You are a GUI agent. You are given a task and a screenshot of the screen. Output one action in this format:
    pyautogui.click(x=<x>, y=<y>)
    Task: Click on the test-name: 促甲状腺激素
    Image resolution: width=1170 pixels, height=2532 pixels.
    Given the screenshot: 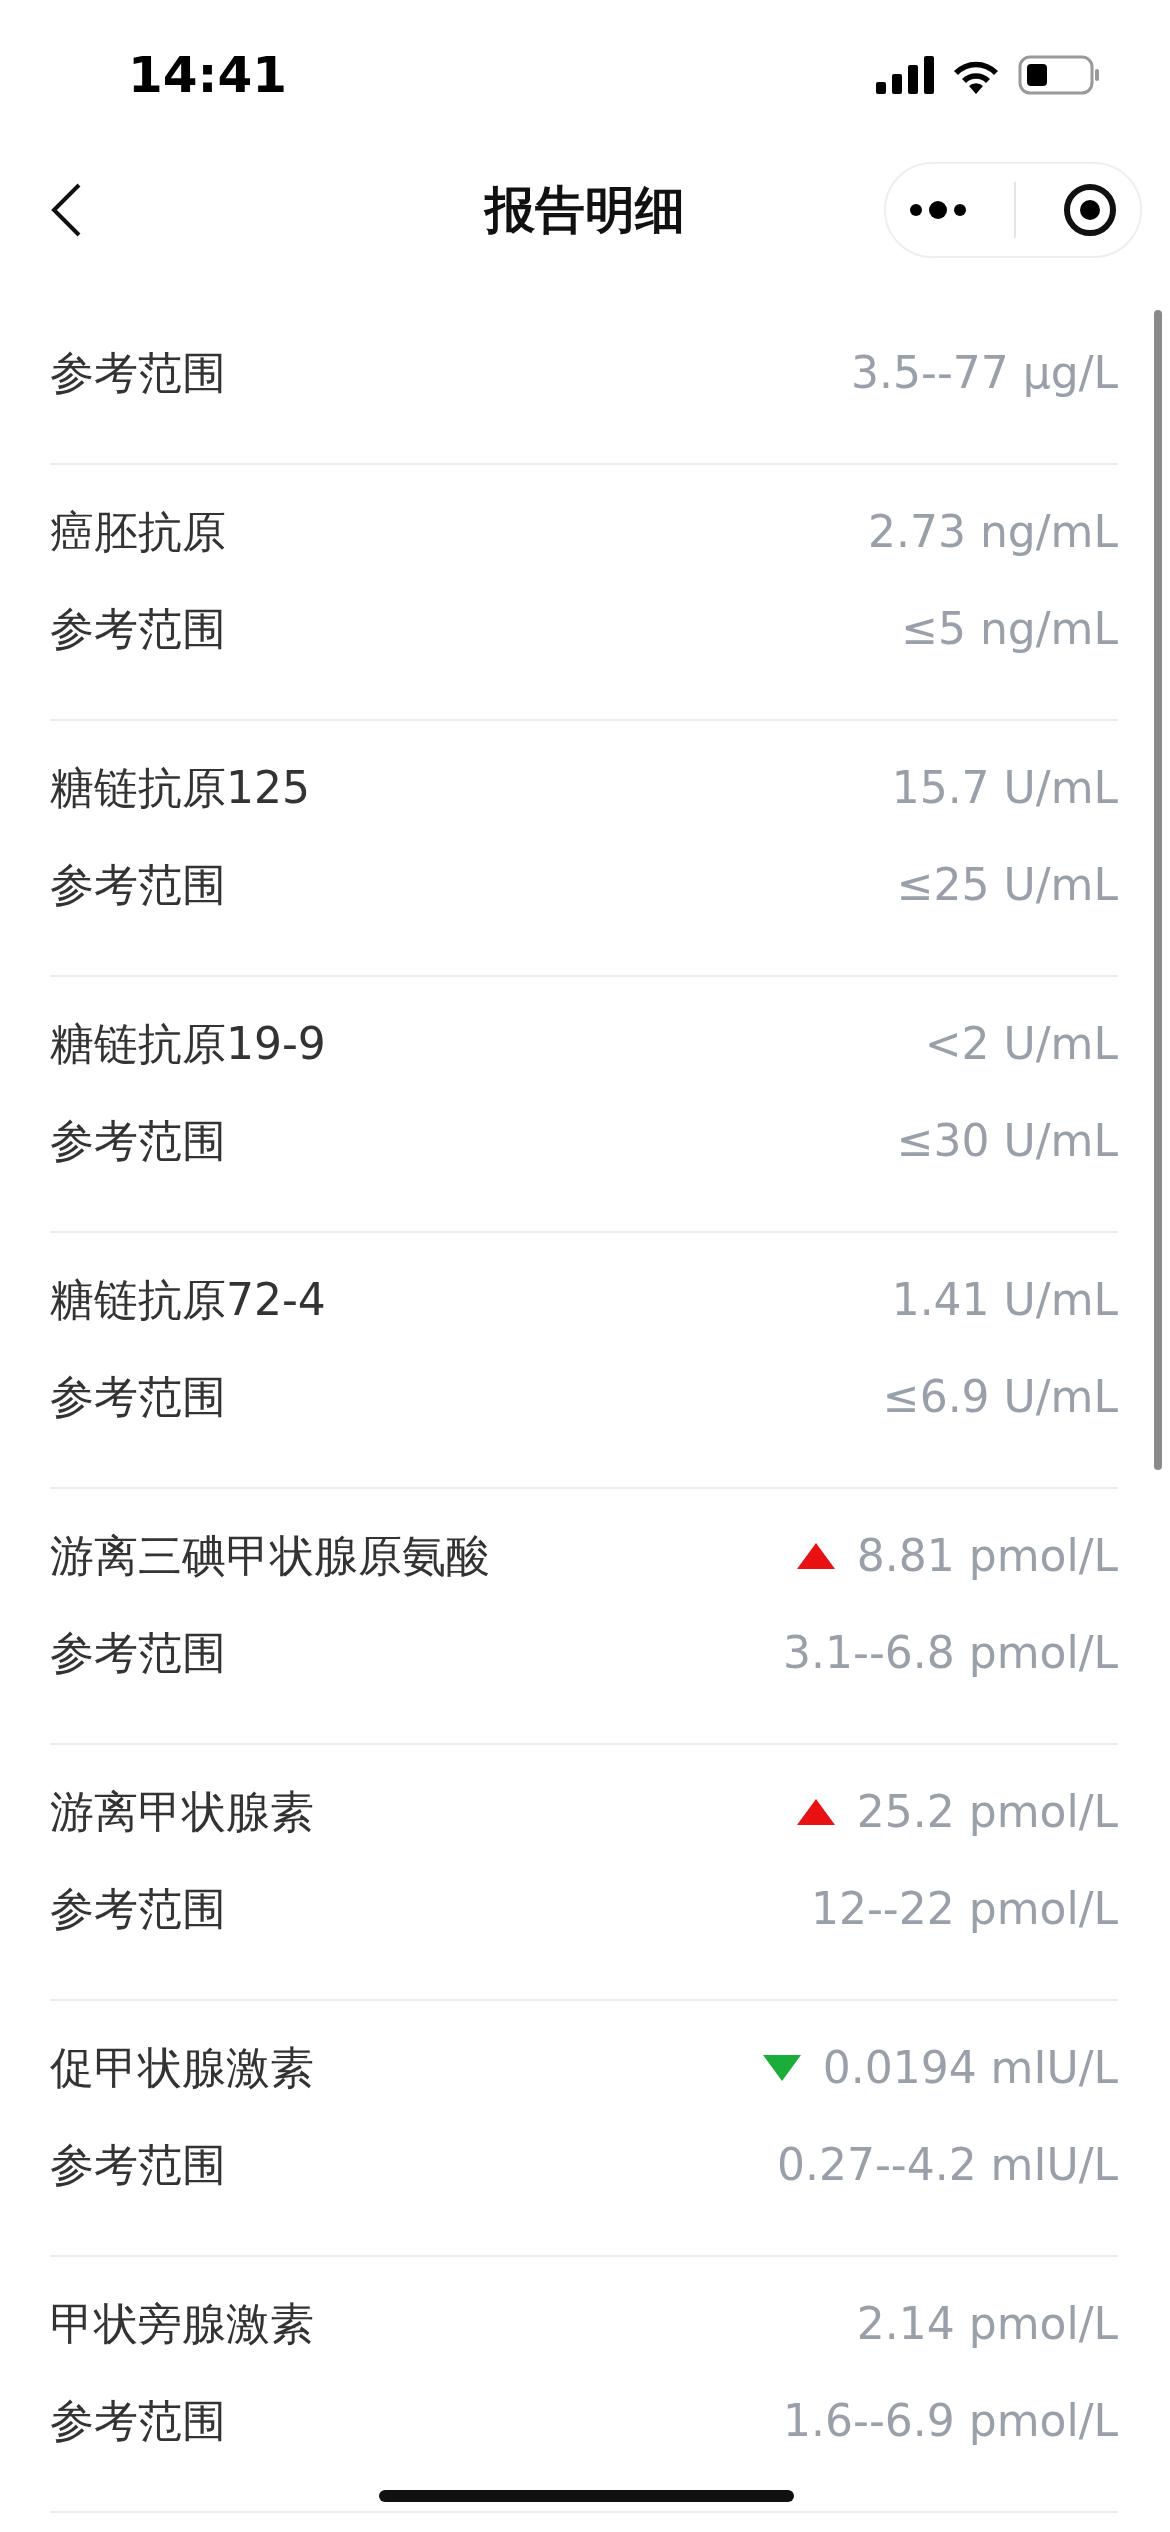 What is the action you would take?
    pyautogui.click(x=182, y=2067)
    